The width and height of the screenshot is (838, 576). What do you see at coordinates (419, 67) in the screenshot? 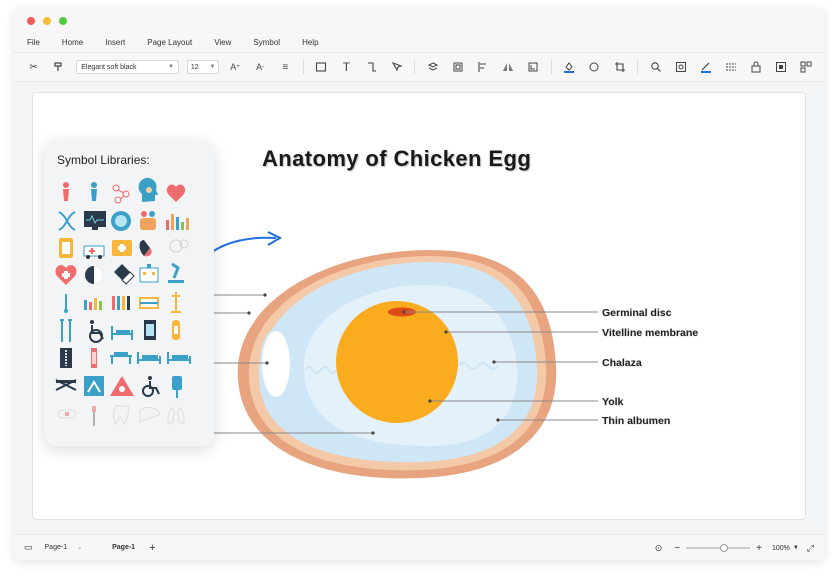
I see `toolbar: ✂ Elegant soft black ▼ 12 ▼ A + A- ≡ T` at bounding box center [419, 67].